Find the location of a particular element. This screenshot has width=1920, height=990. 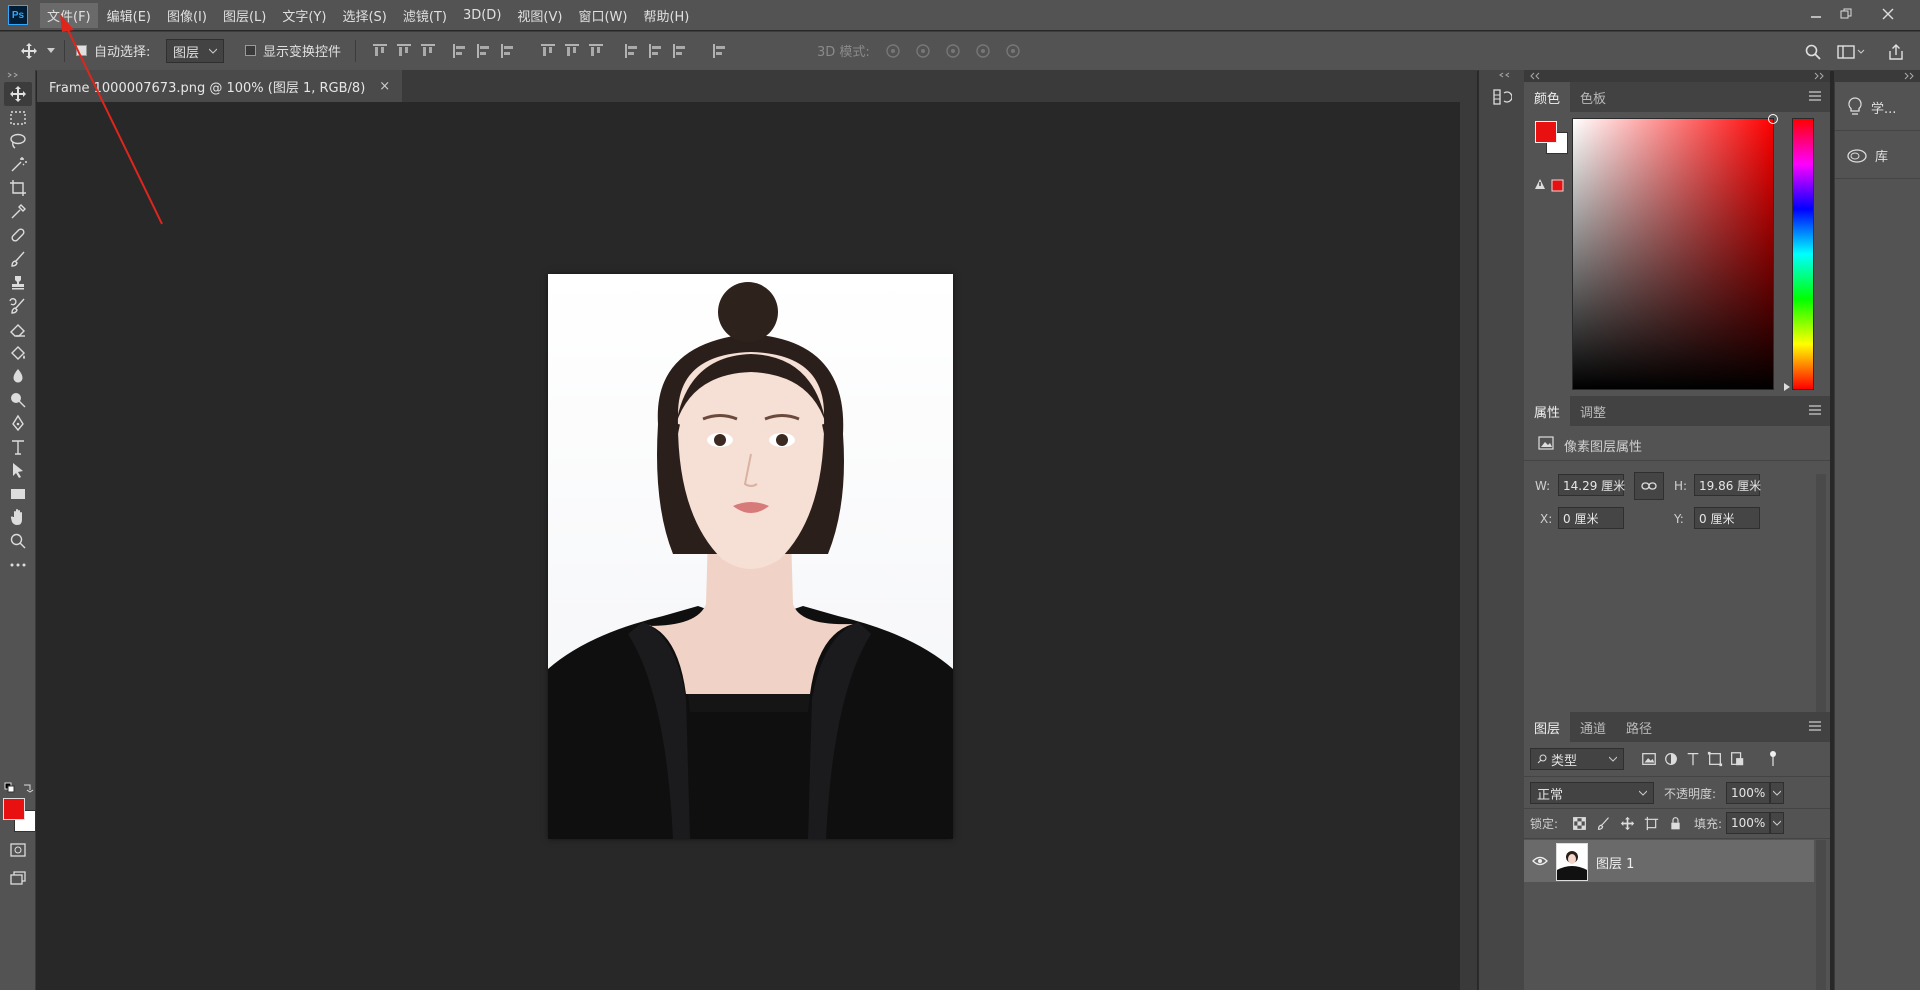

zoom-tool is located at coordinates (18, 541).